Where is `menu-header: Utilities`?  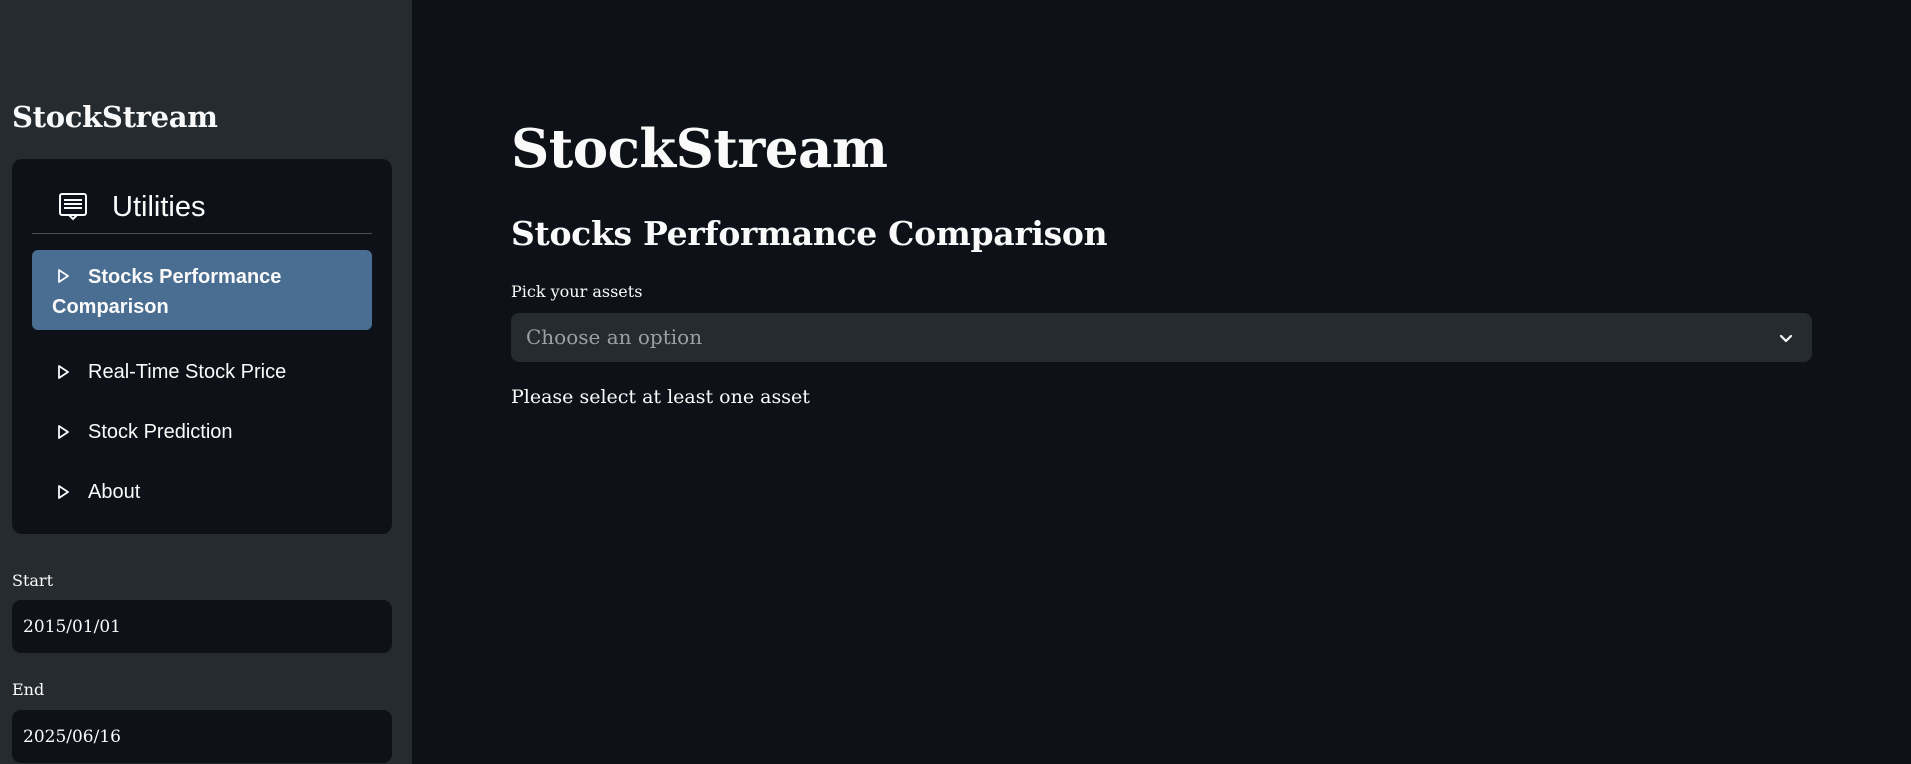 menu-header: Utilities is located at coordinates (202, 206).